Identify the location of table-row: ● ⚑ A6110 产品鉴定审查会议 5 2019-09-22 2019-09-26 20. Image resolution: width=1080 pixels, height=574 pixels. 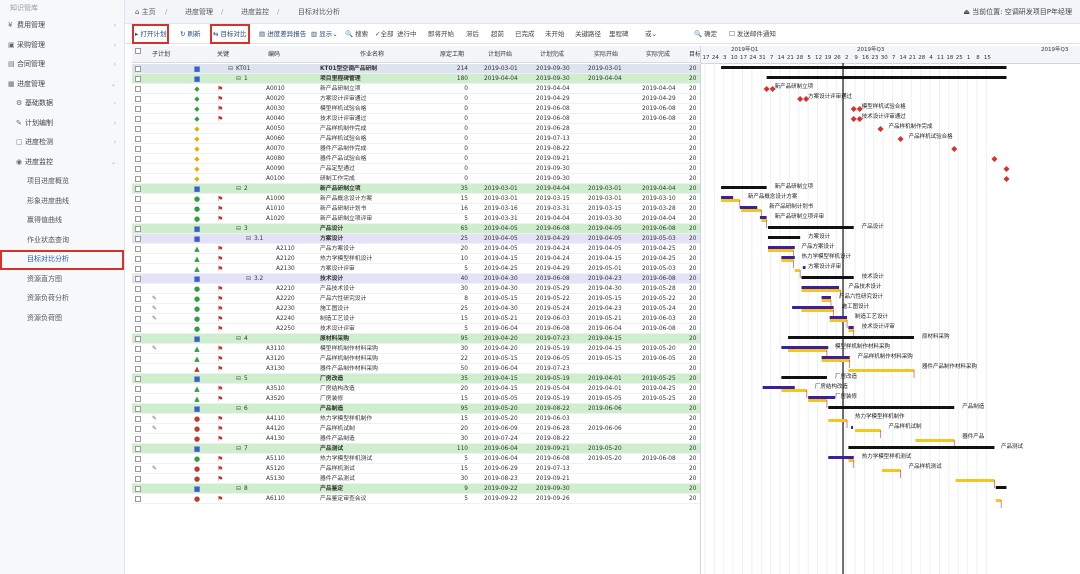
(416, 499).